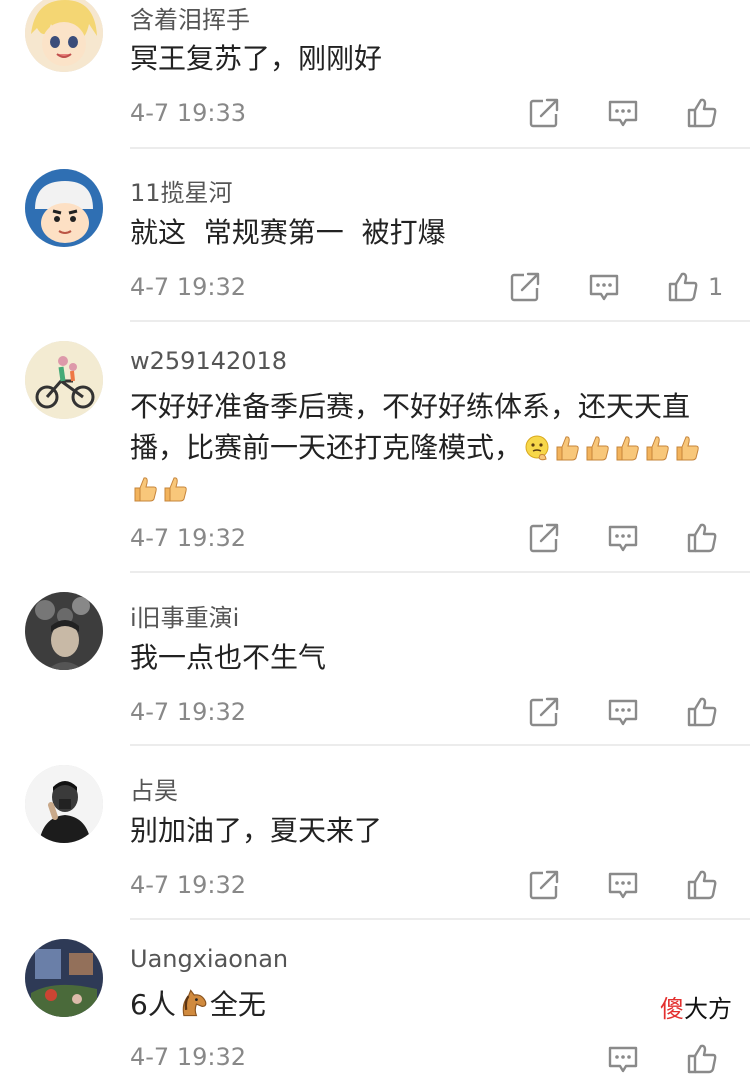  What do you see at coordinates (256, 830) in the screenshot?
I see `comment-text: 别加油了，夏天来了` at bounding box center [256, 830].